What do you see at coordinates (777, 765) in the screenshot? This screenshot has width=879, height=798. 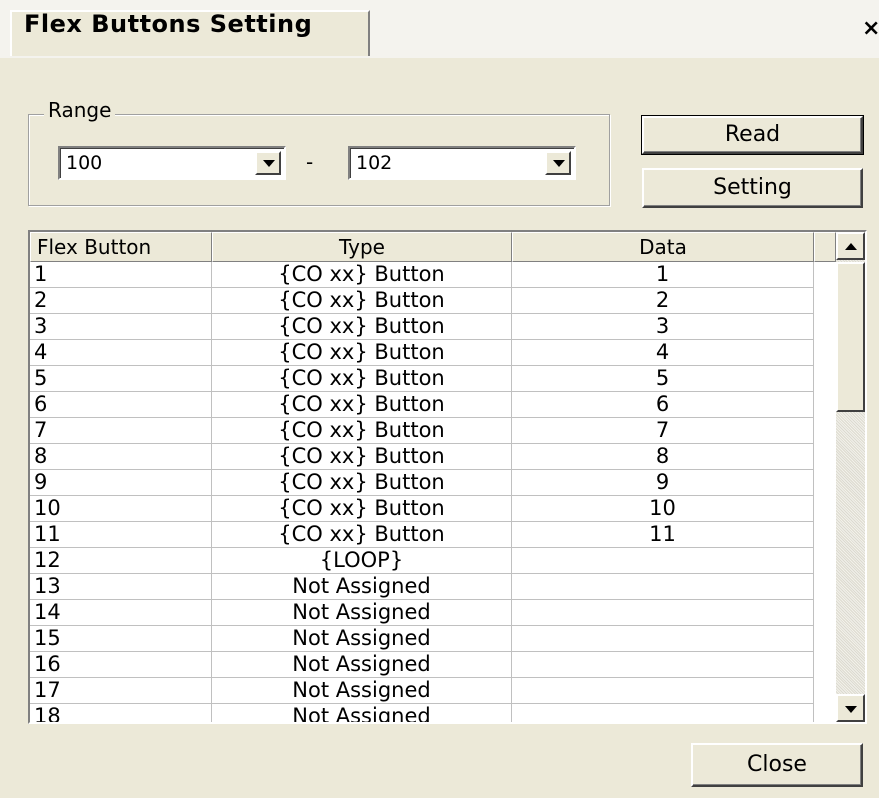 I see `close-button: Close` at bounding box center [777, 765].